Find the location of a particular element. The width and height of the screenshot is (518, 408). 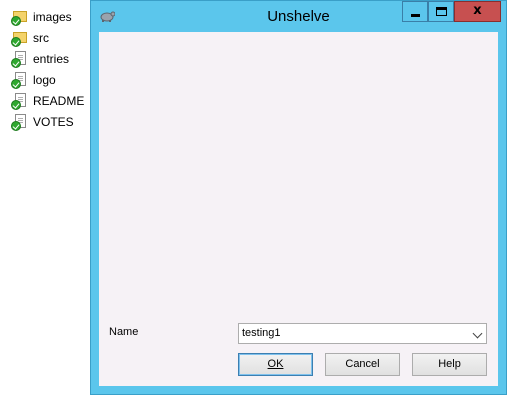

title-bar: Unshelve x is located at coordinates (298, 16).